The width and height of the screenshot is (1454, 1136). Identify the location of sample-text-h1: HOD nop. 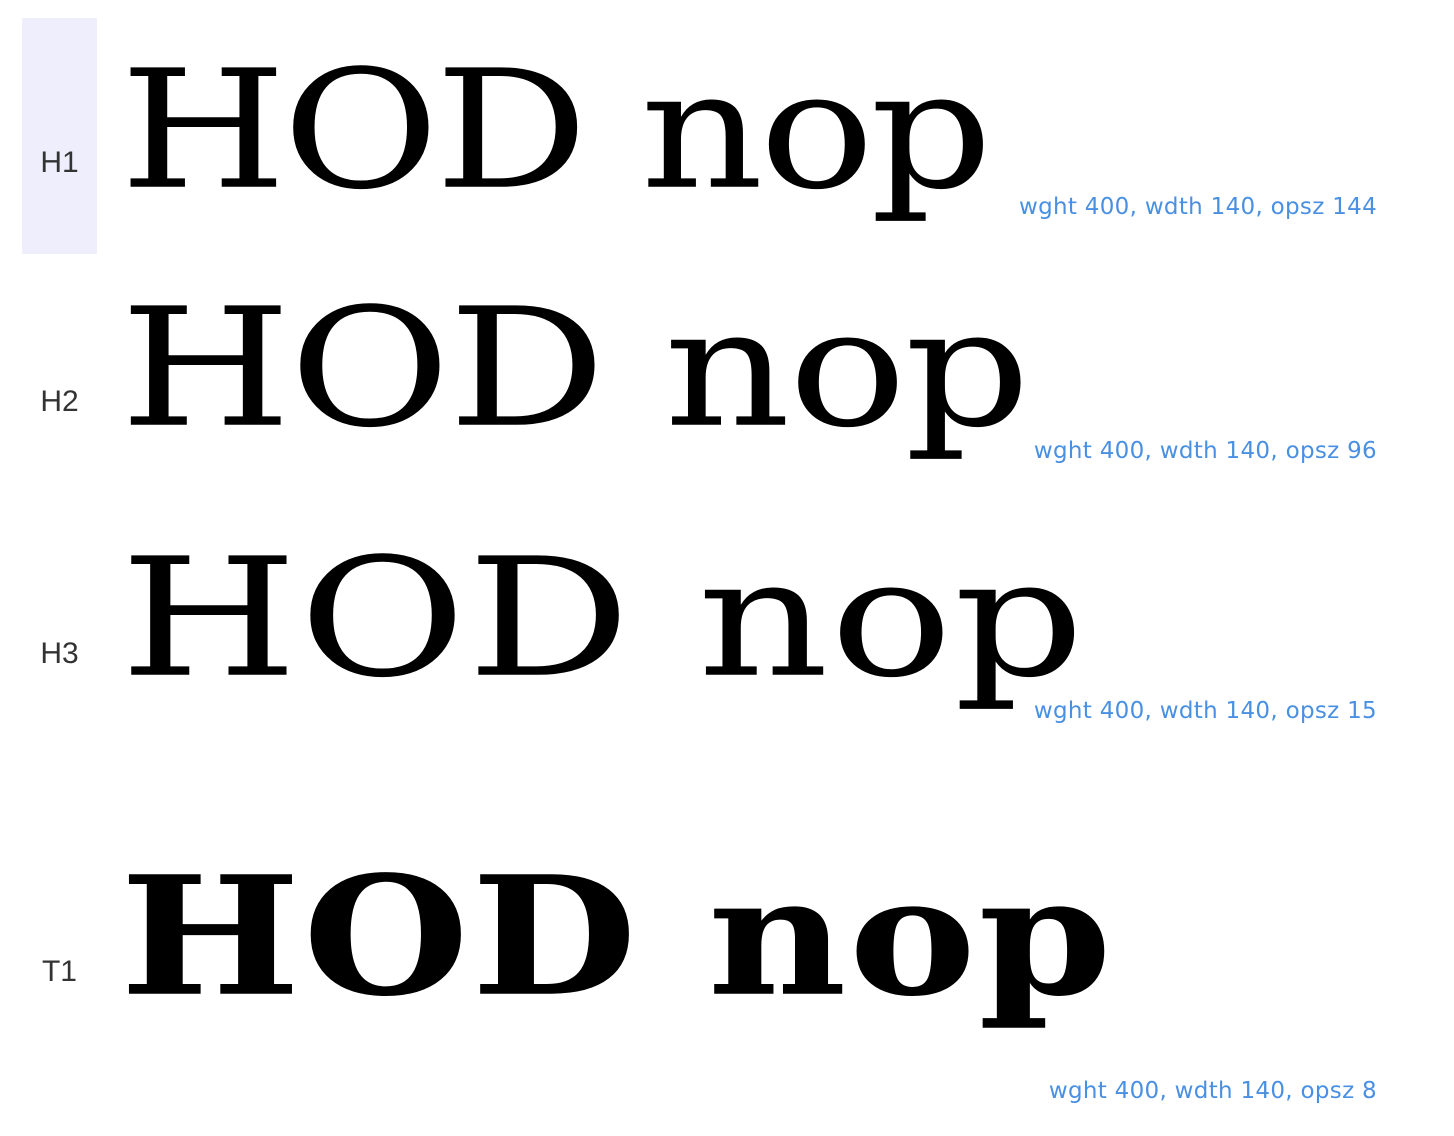
(556, 130).